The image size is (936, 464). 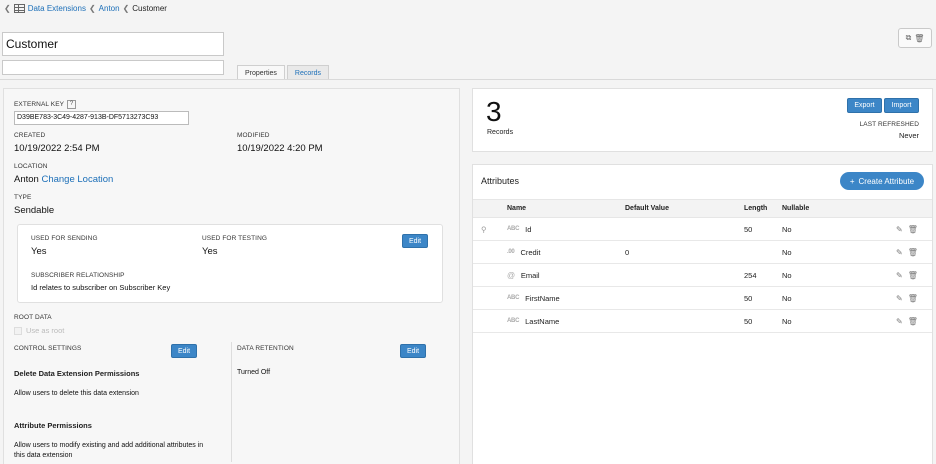 I want to click on attribute-name-cell: ABC LastName, so click(x=533, y=321).